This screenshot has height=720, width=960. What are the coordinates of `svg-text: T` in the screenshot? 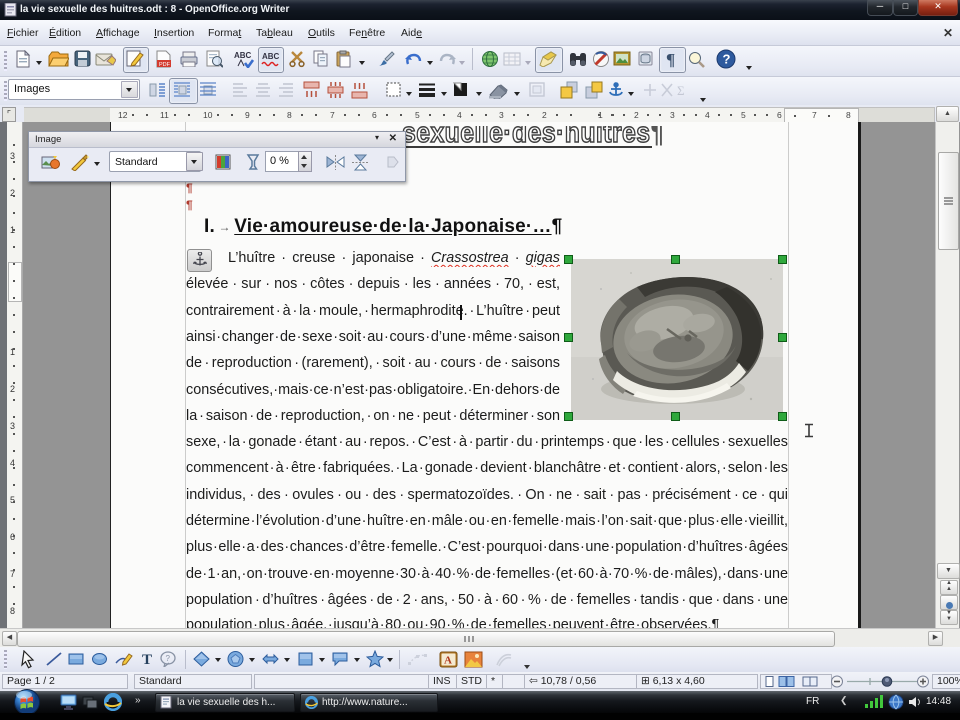 It's located at (147, 660).